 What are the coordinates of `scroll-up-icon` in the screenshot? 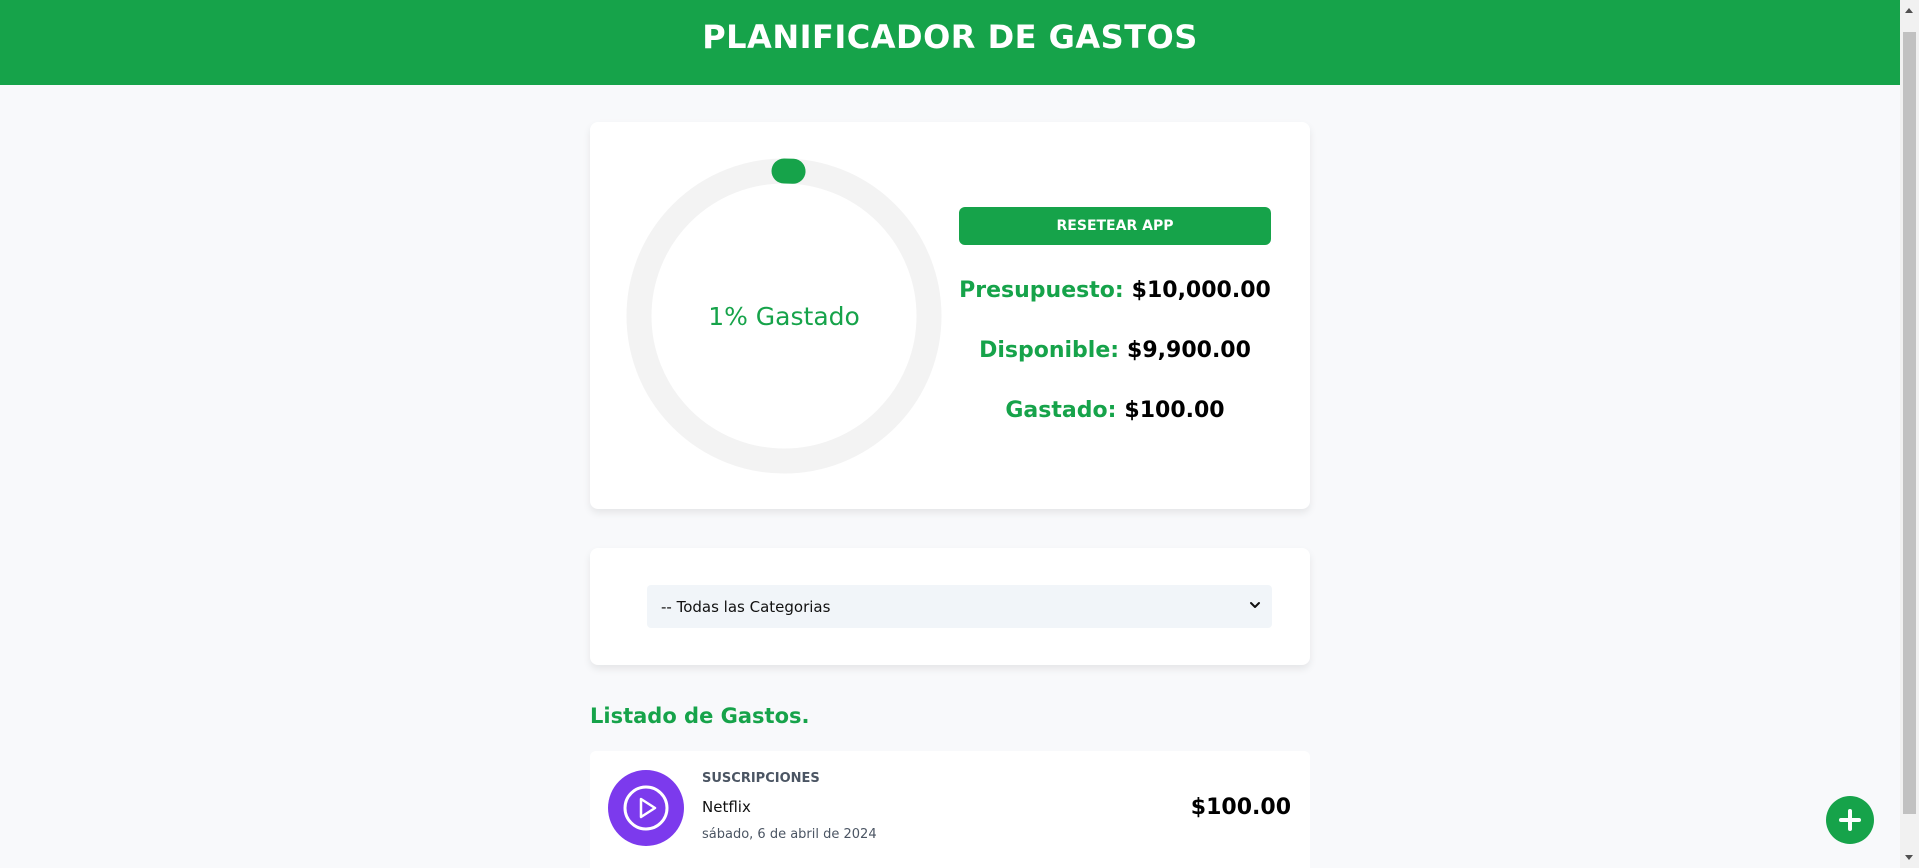 It's located at (1909, 10).